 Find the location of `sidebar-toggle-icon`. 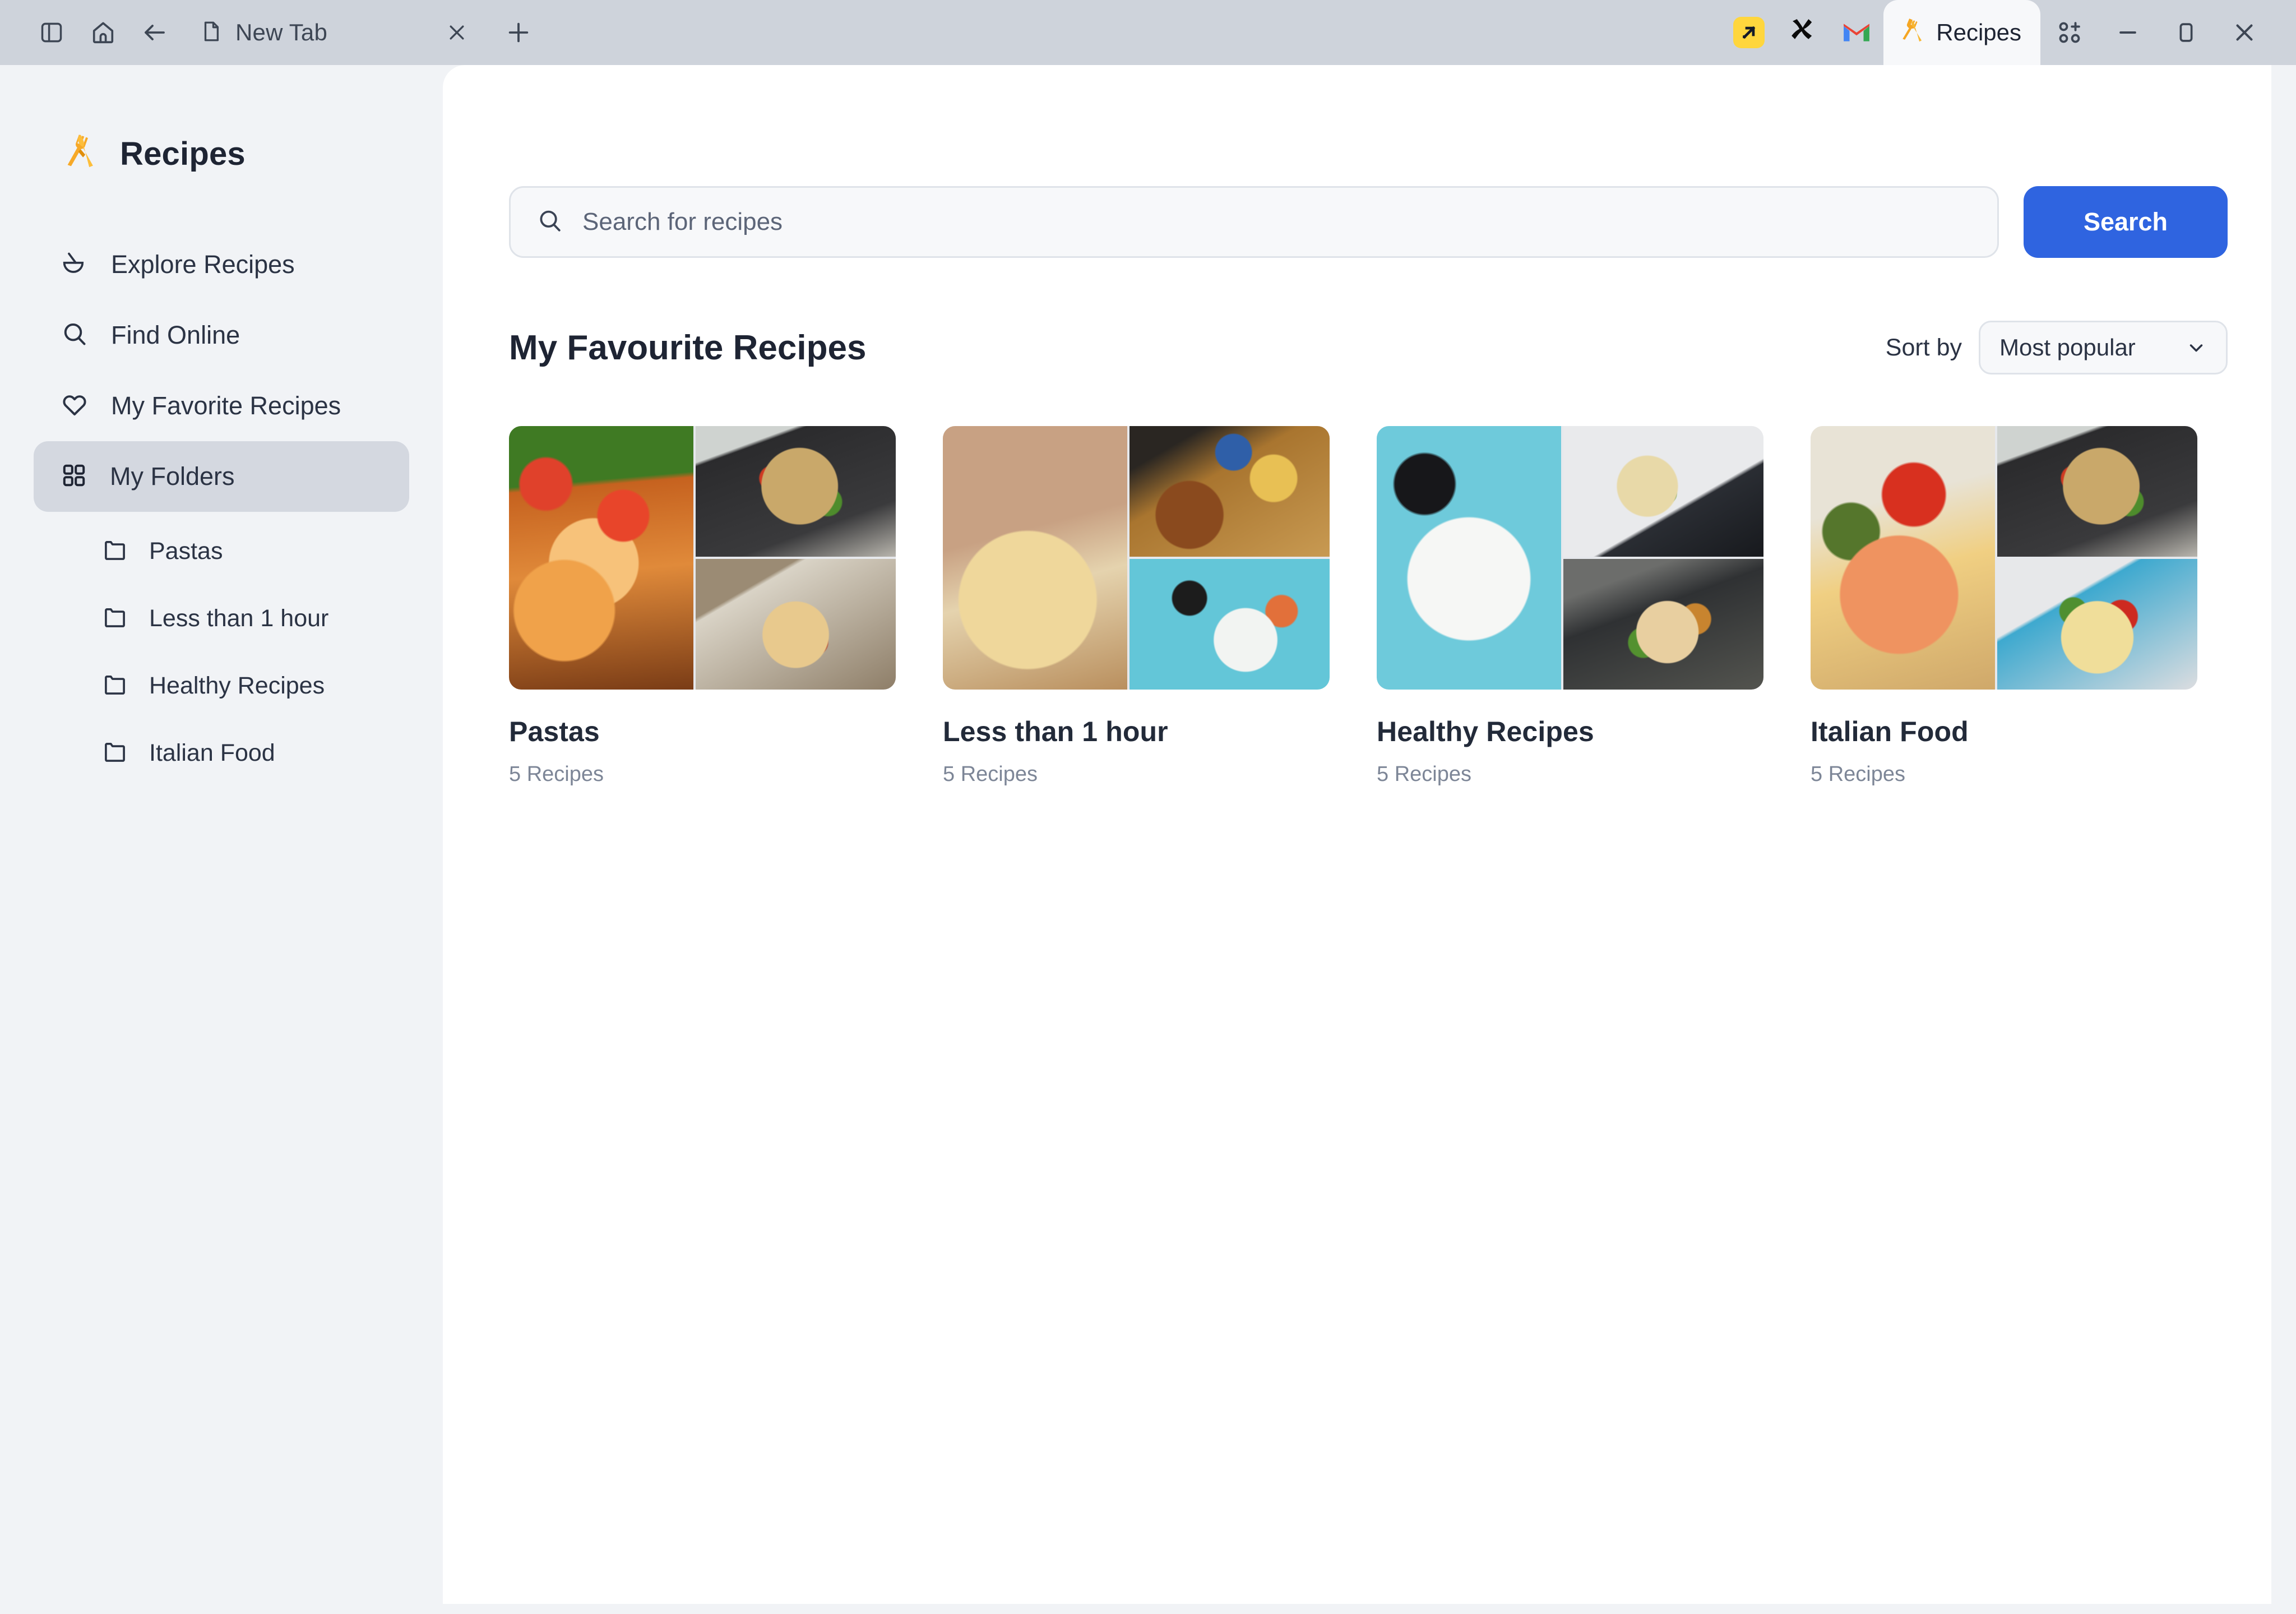

sidebar-toggle-icon is located at coordinates (51, 32).